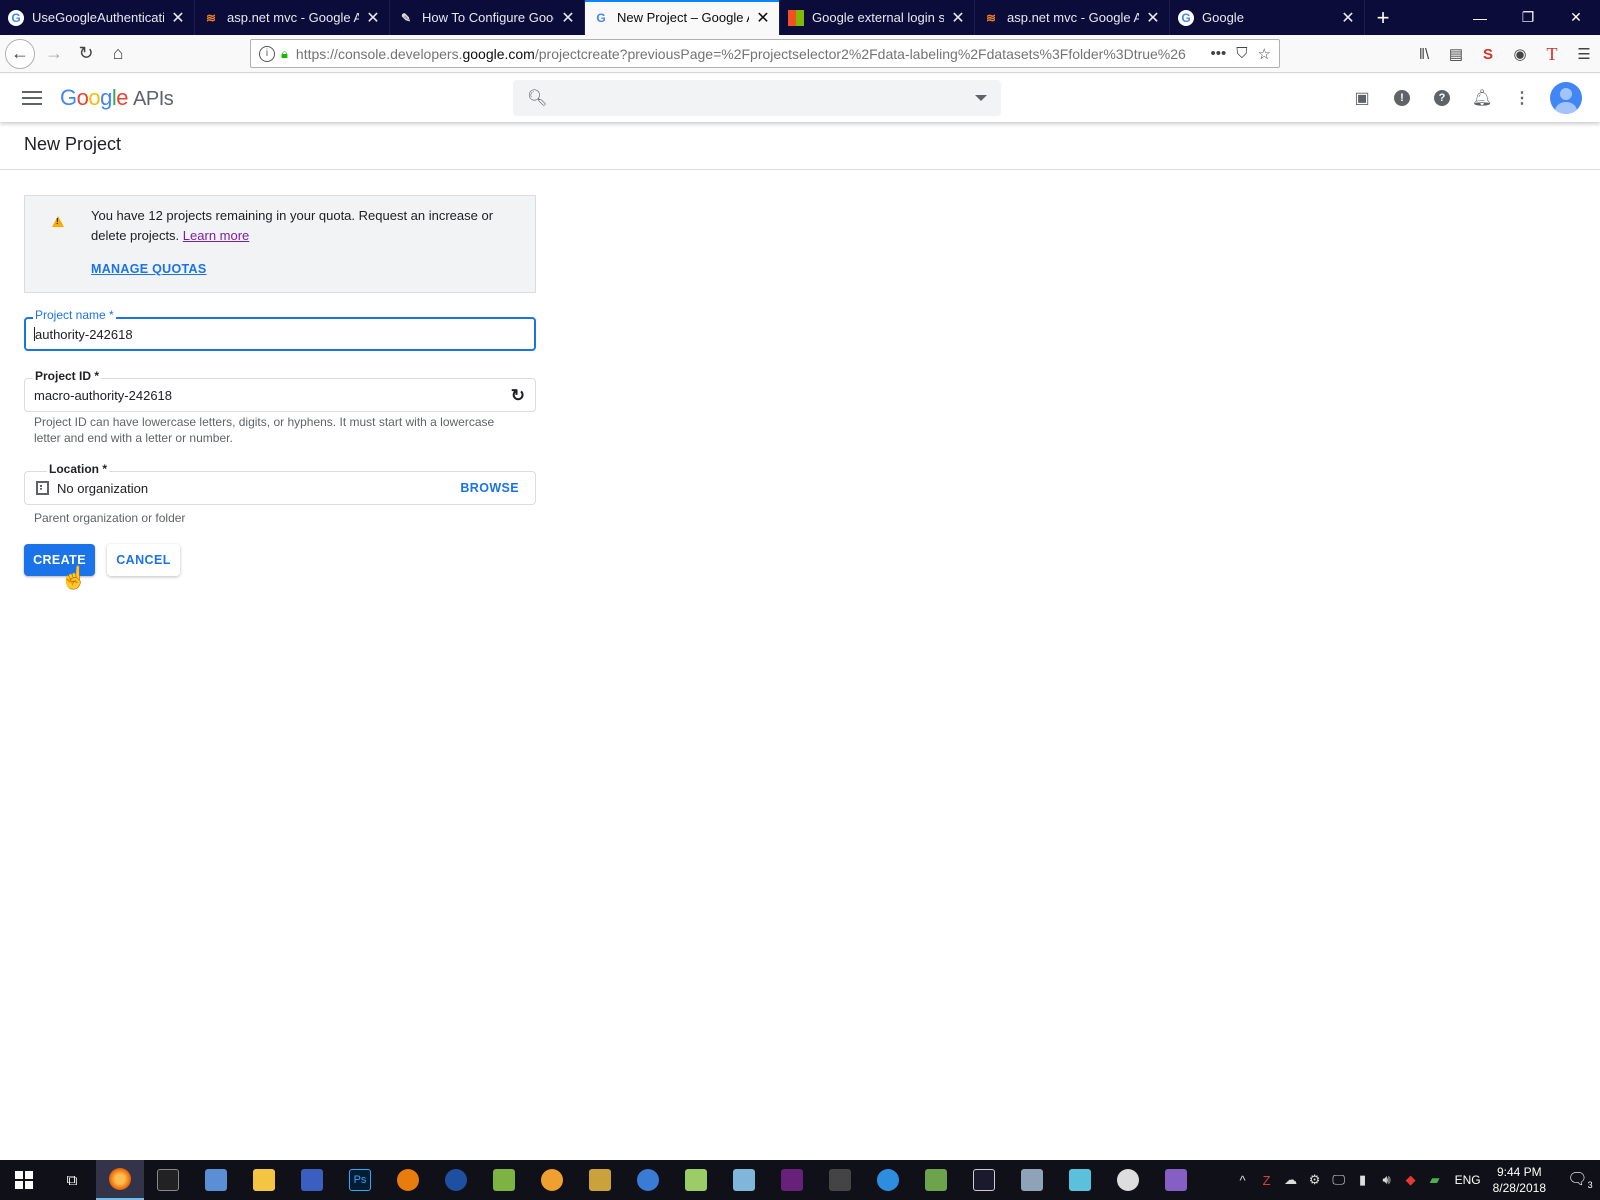  Describe the element at coordinates (1339, 1180) in the screenshot. I see `network-icon: 🖵` at that location.